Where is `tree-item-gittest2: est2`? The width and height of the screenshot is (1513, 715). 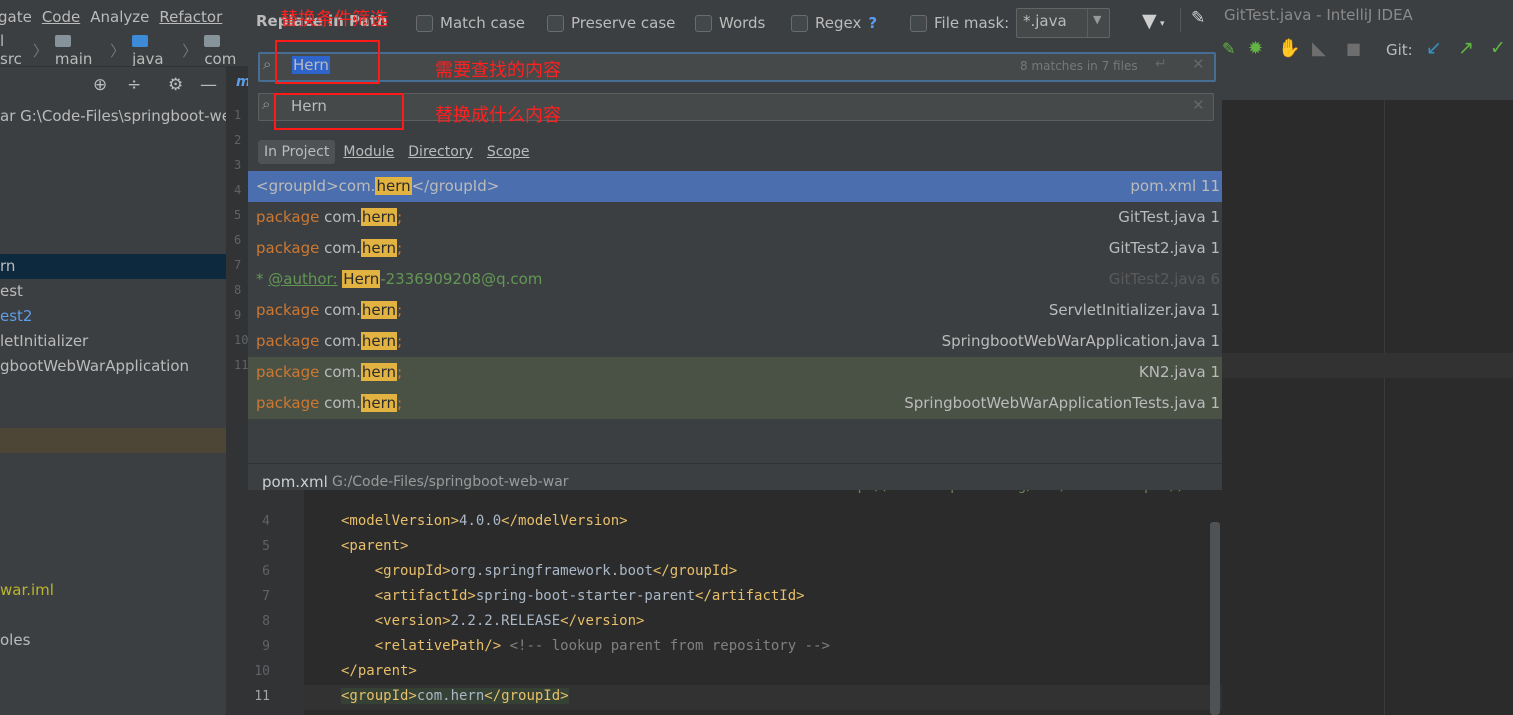
tree-item-gittest2: est2 is located at coordinates (113, 316).